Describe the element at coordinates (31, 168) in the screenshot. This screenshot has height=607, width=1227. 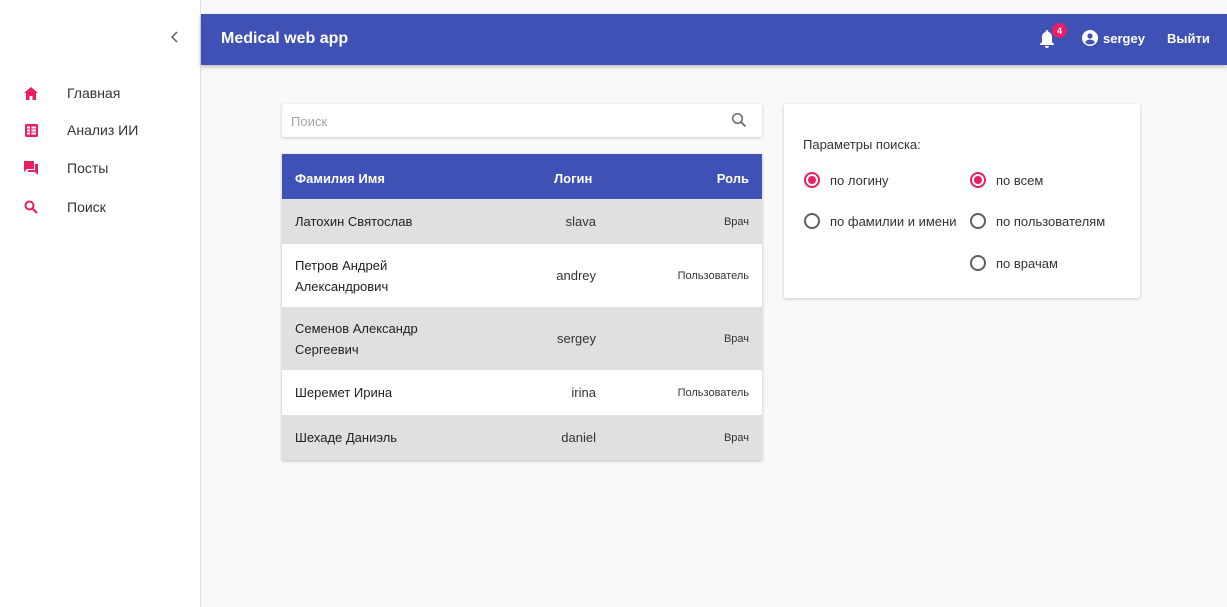
I see `forum-icon` at that location.